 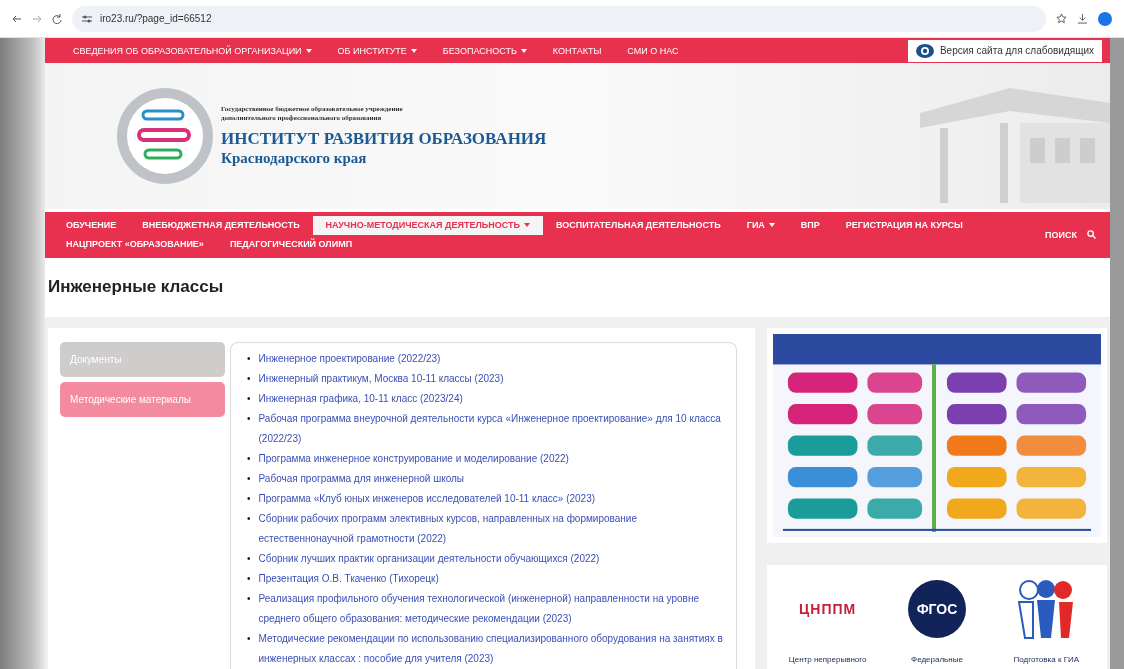 What do you see at coordinates (810, 225) in the screenshot?
I see `nav-tab: ВПР` at bounding box center [810, 225].